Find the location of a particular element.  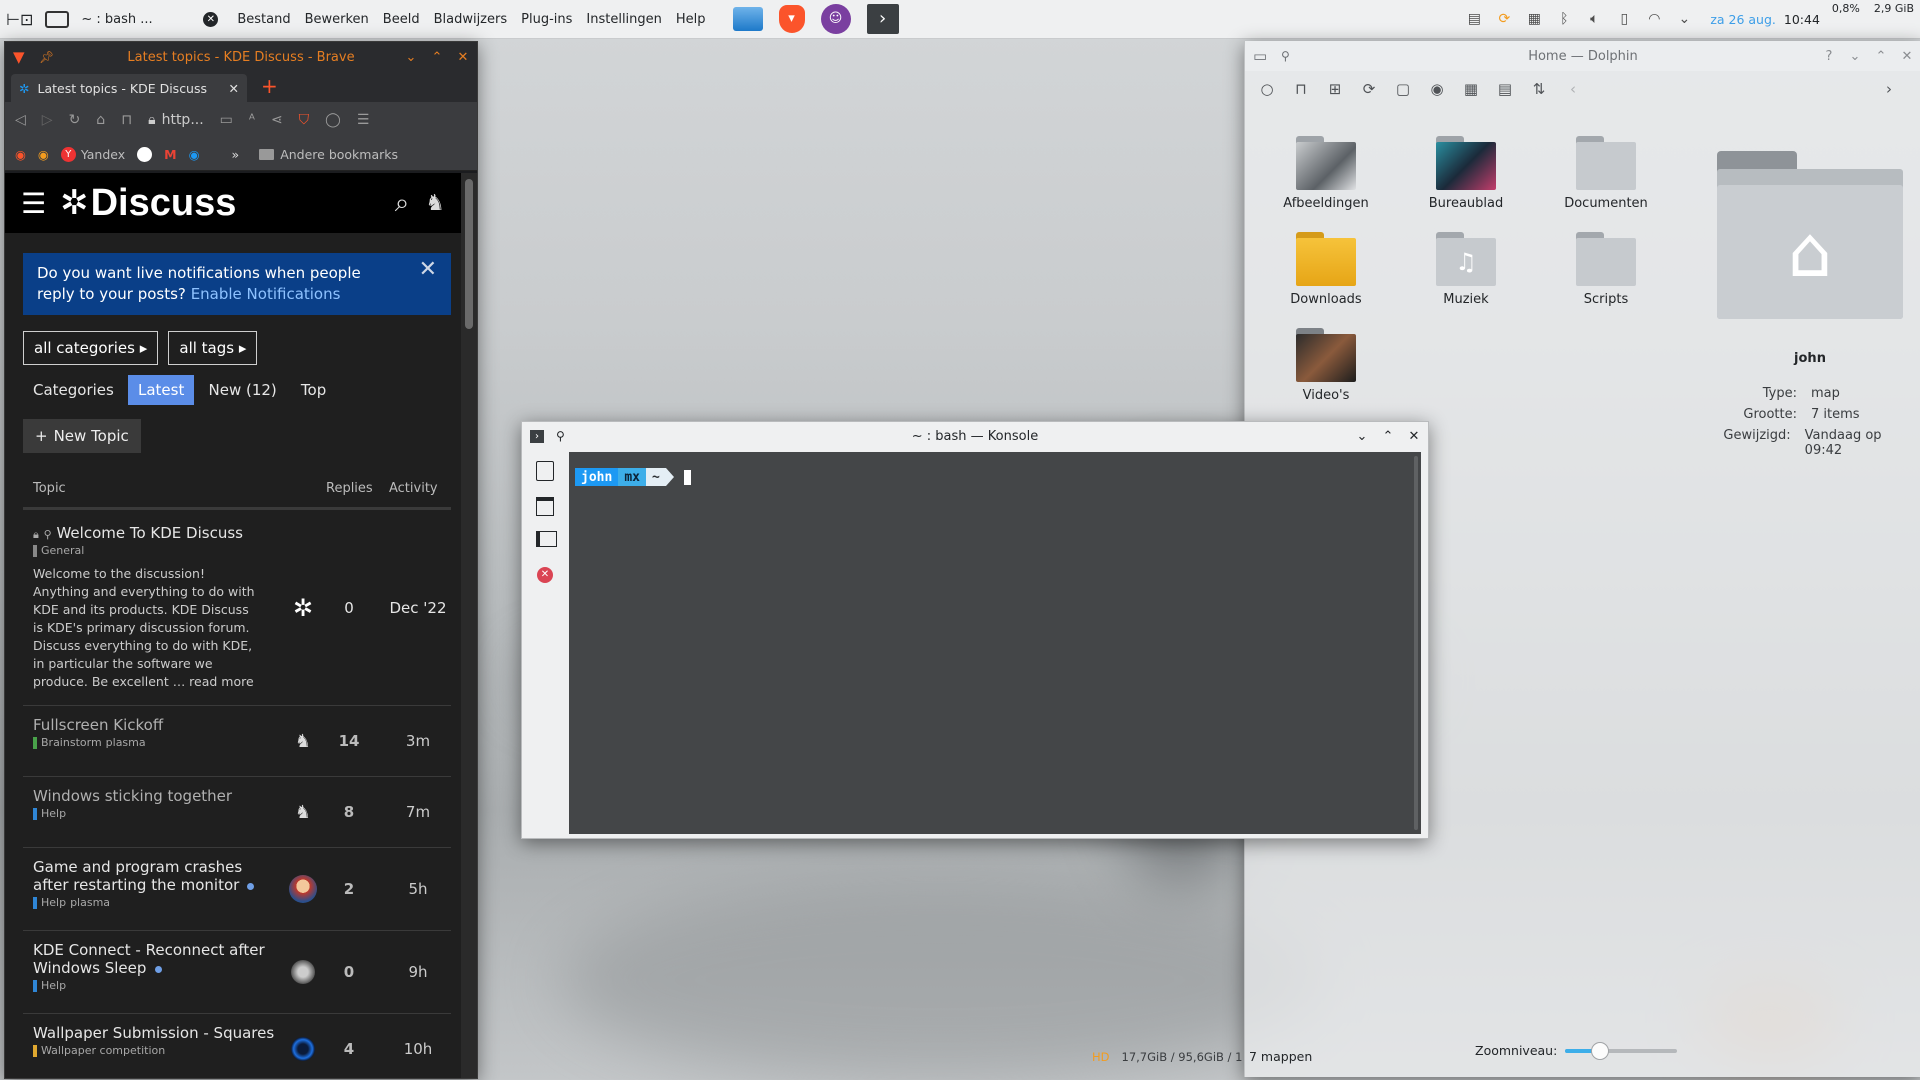

enable-notifications-link: Enable Notifications is located at coordinates (266, 294).